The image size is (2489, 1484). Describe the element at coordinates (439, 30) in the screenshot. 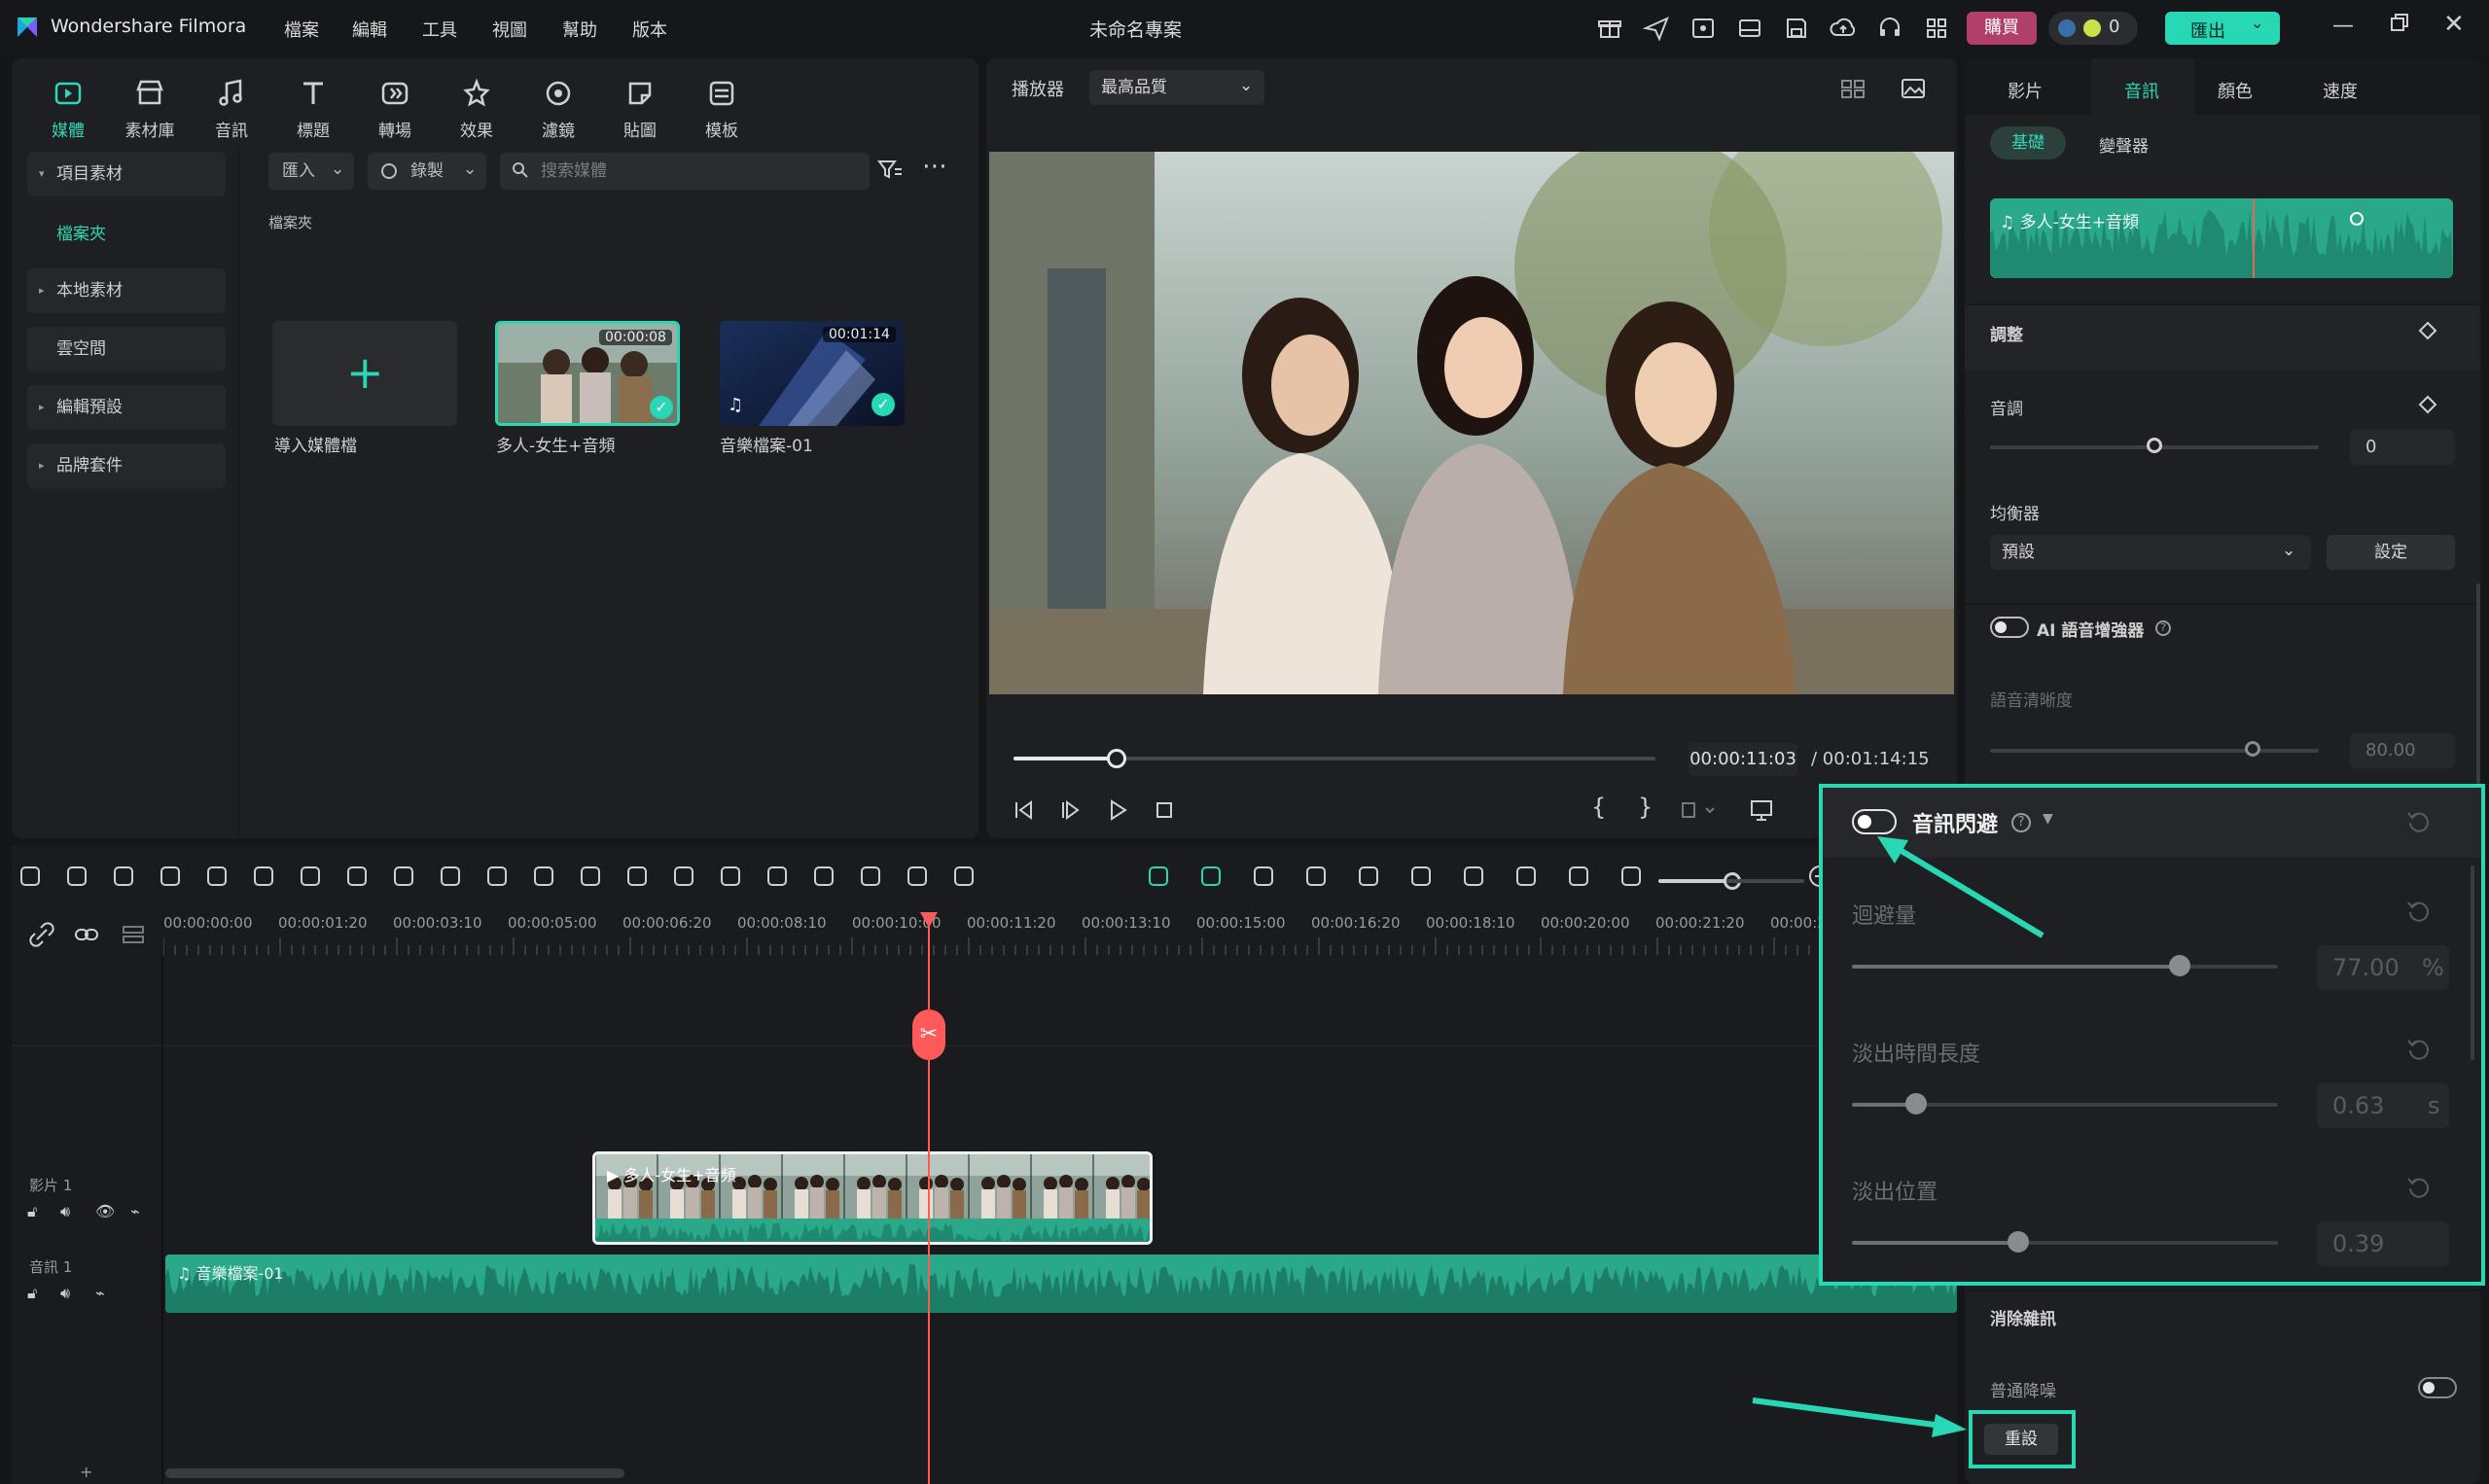

I see `menu-item-2: 工具` at that location.